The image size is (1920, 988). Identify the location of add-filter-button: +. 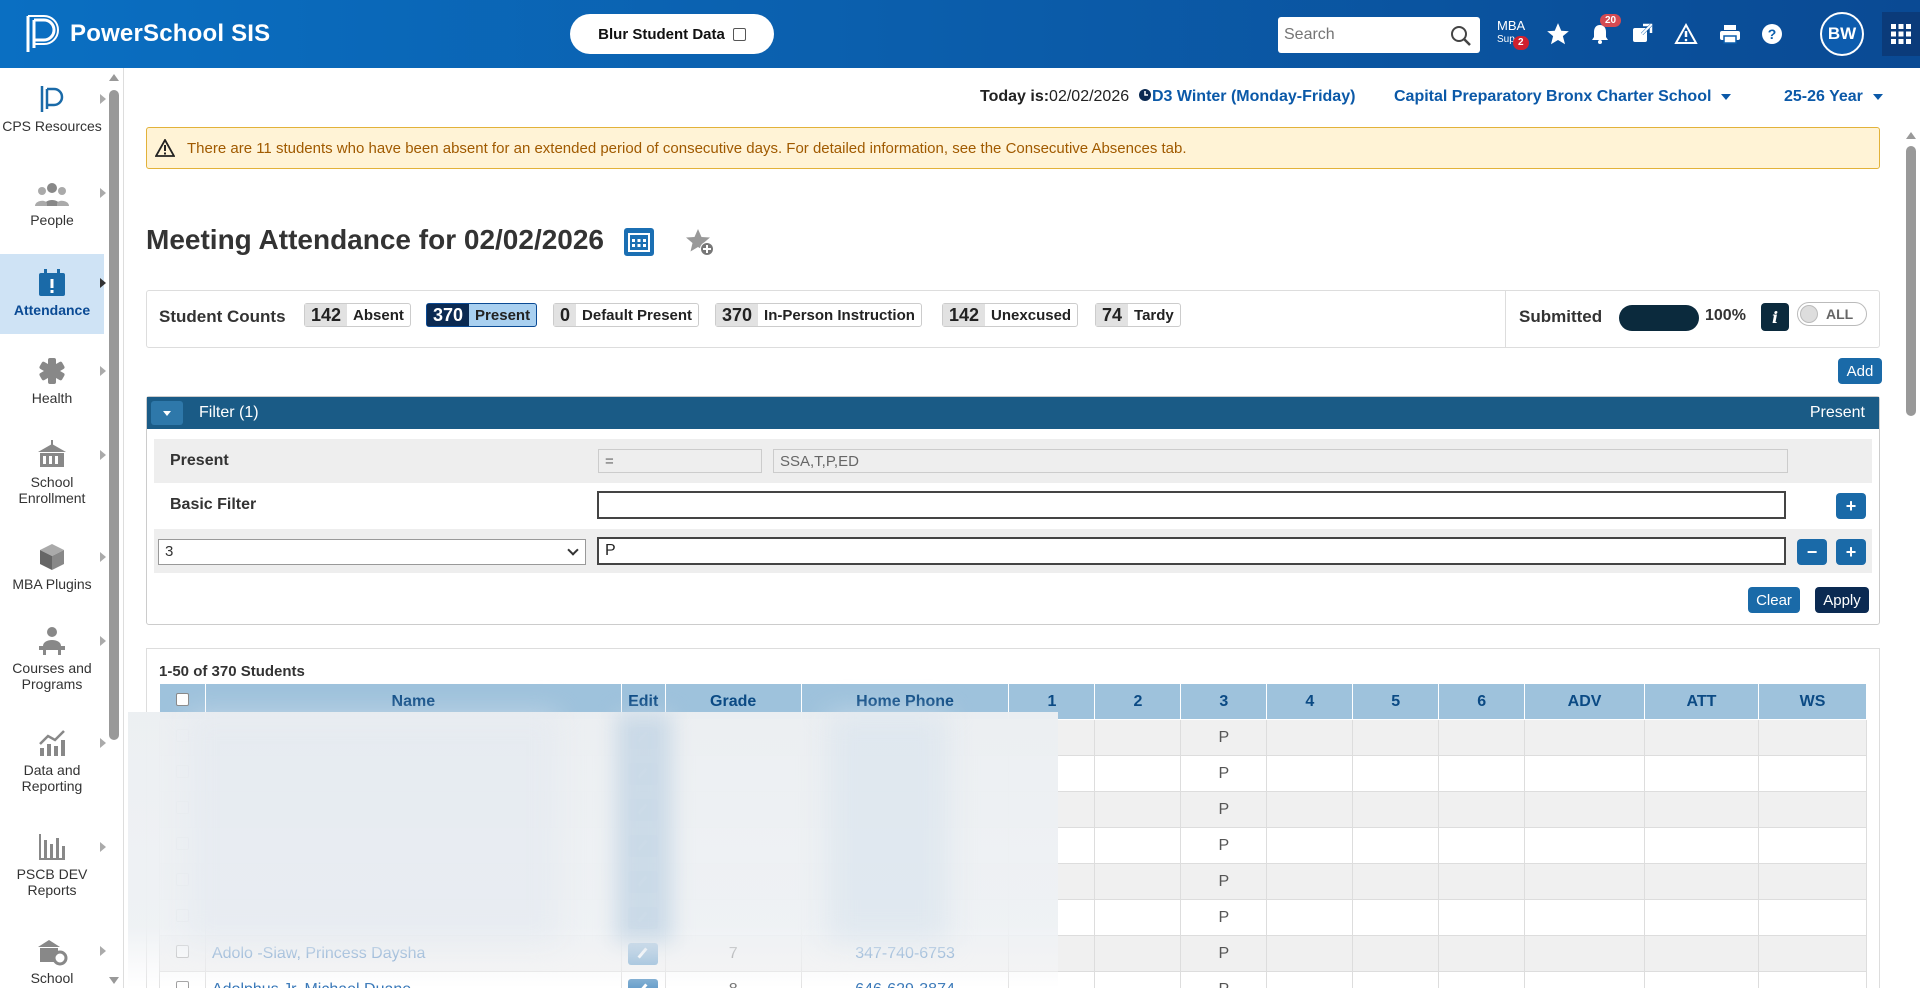
(1851, 506).